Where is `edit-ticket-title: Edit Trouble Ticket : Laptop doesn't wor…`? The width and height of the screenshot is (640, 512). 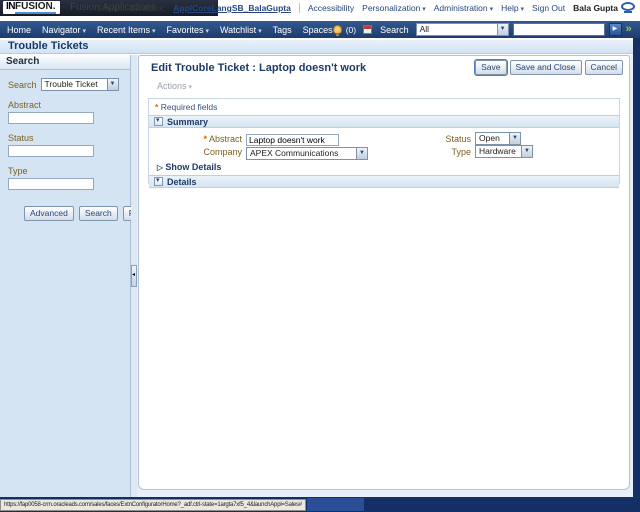 edit-ticket-title: Edit Trouble Ticket : Laptop doesn't wor… is located at coordinates (259, 68).